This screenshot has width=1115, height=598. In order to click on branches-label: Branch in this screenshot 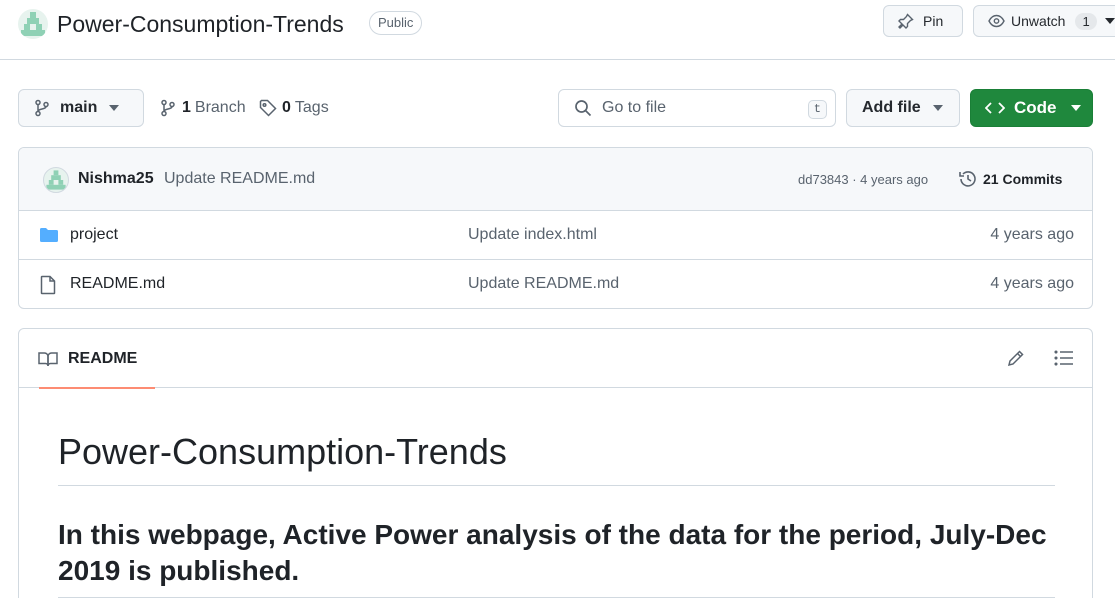, I will do `click(220, 107)`.